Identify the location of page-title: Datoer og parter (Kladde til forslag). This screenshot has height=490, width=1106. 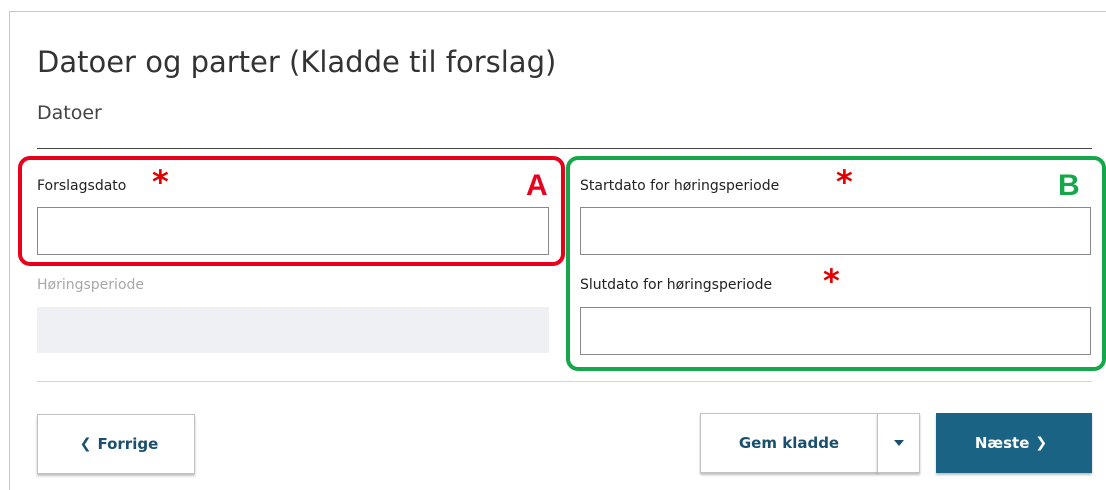
(297, 62).